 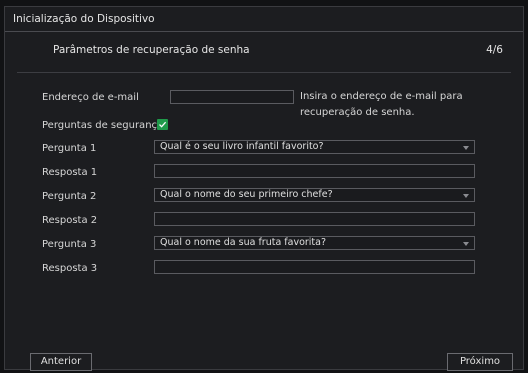 What do you see at coordinates (70, 268) in the screenshot?
I see `answer-3-label: Resposta 3` at bounding box center [70, 268].